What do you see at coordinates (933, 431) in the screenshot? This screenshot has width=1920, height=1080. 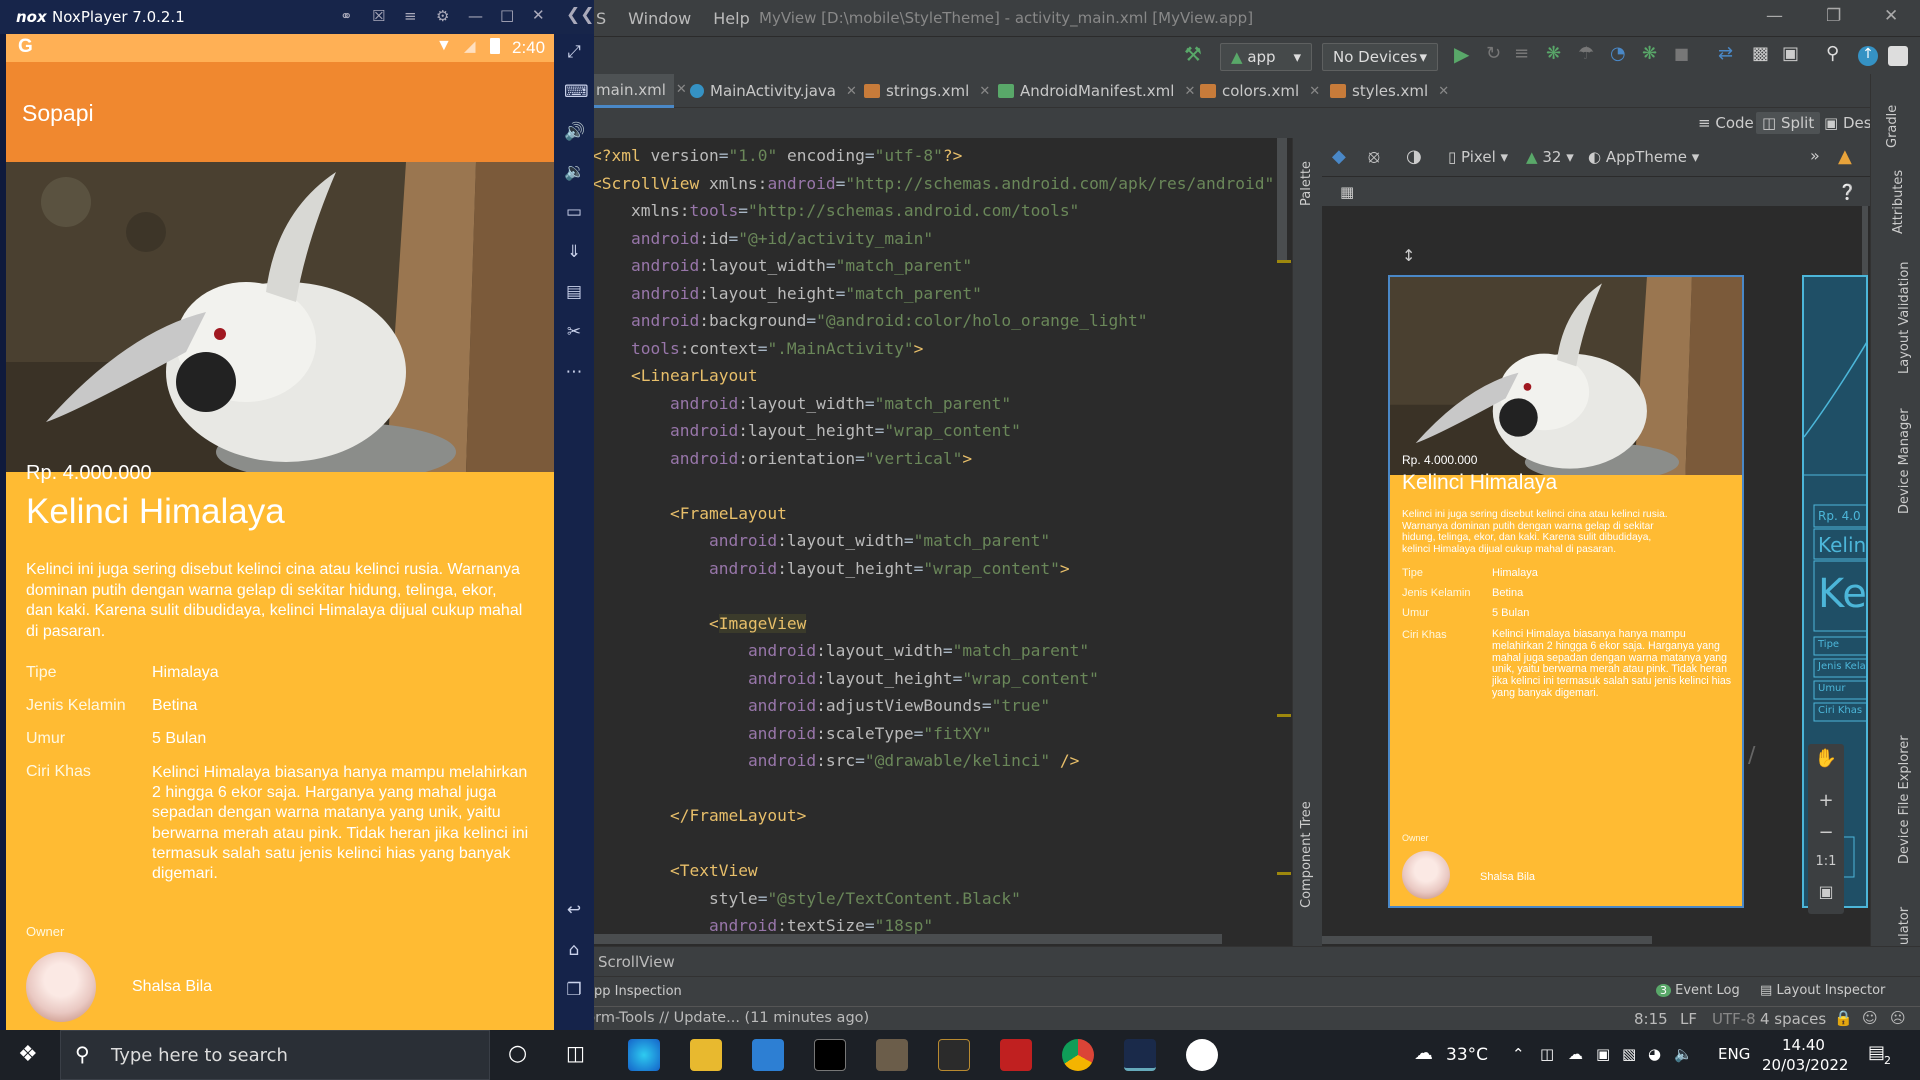 I see `code-line: android:layout_height="wrap_content"` at bounding box center [933, 431].